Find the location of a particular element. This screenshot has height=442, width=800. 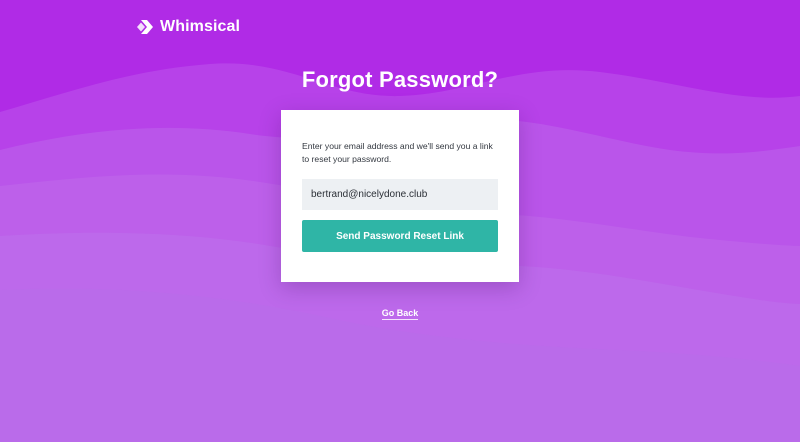

email-field is located at coordinates (400, 194).